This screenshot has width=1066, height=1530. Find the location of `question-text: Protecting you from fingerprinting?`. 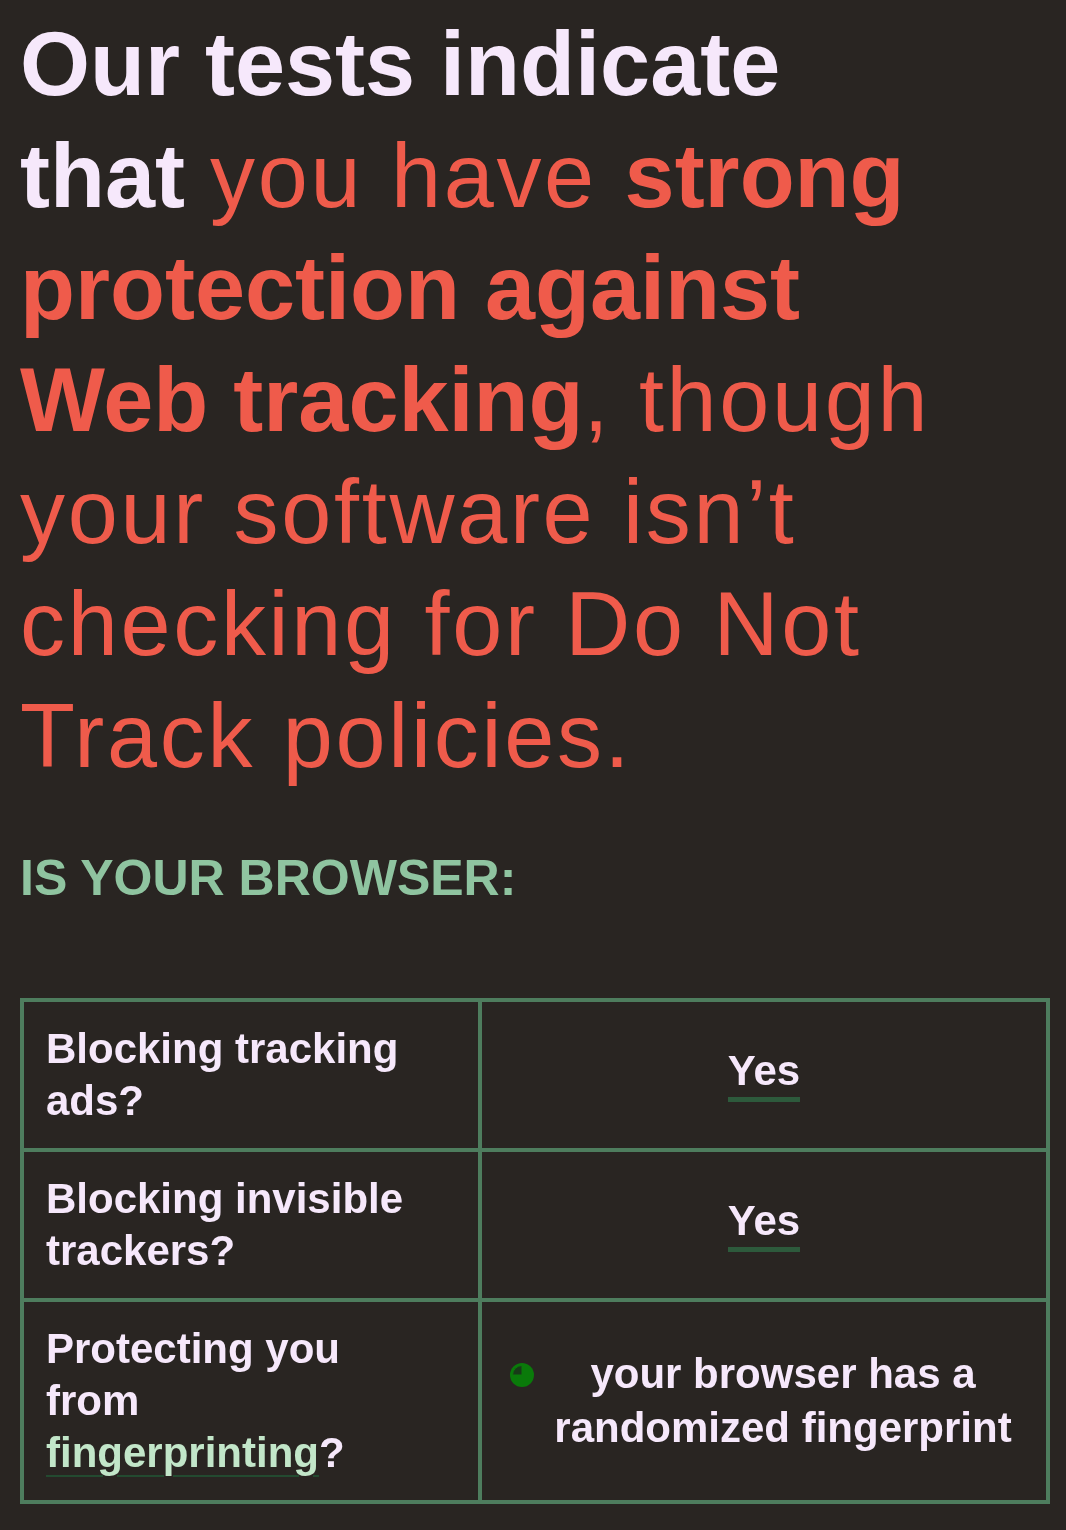

question-text: Protecting you from fingerprinting? is located at coordinates (196, 1401).